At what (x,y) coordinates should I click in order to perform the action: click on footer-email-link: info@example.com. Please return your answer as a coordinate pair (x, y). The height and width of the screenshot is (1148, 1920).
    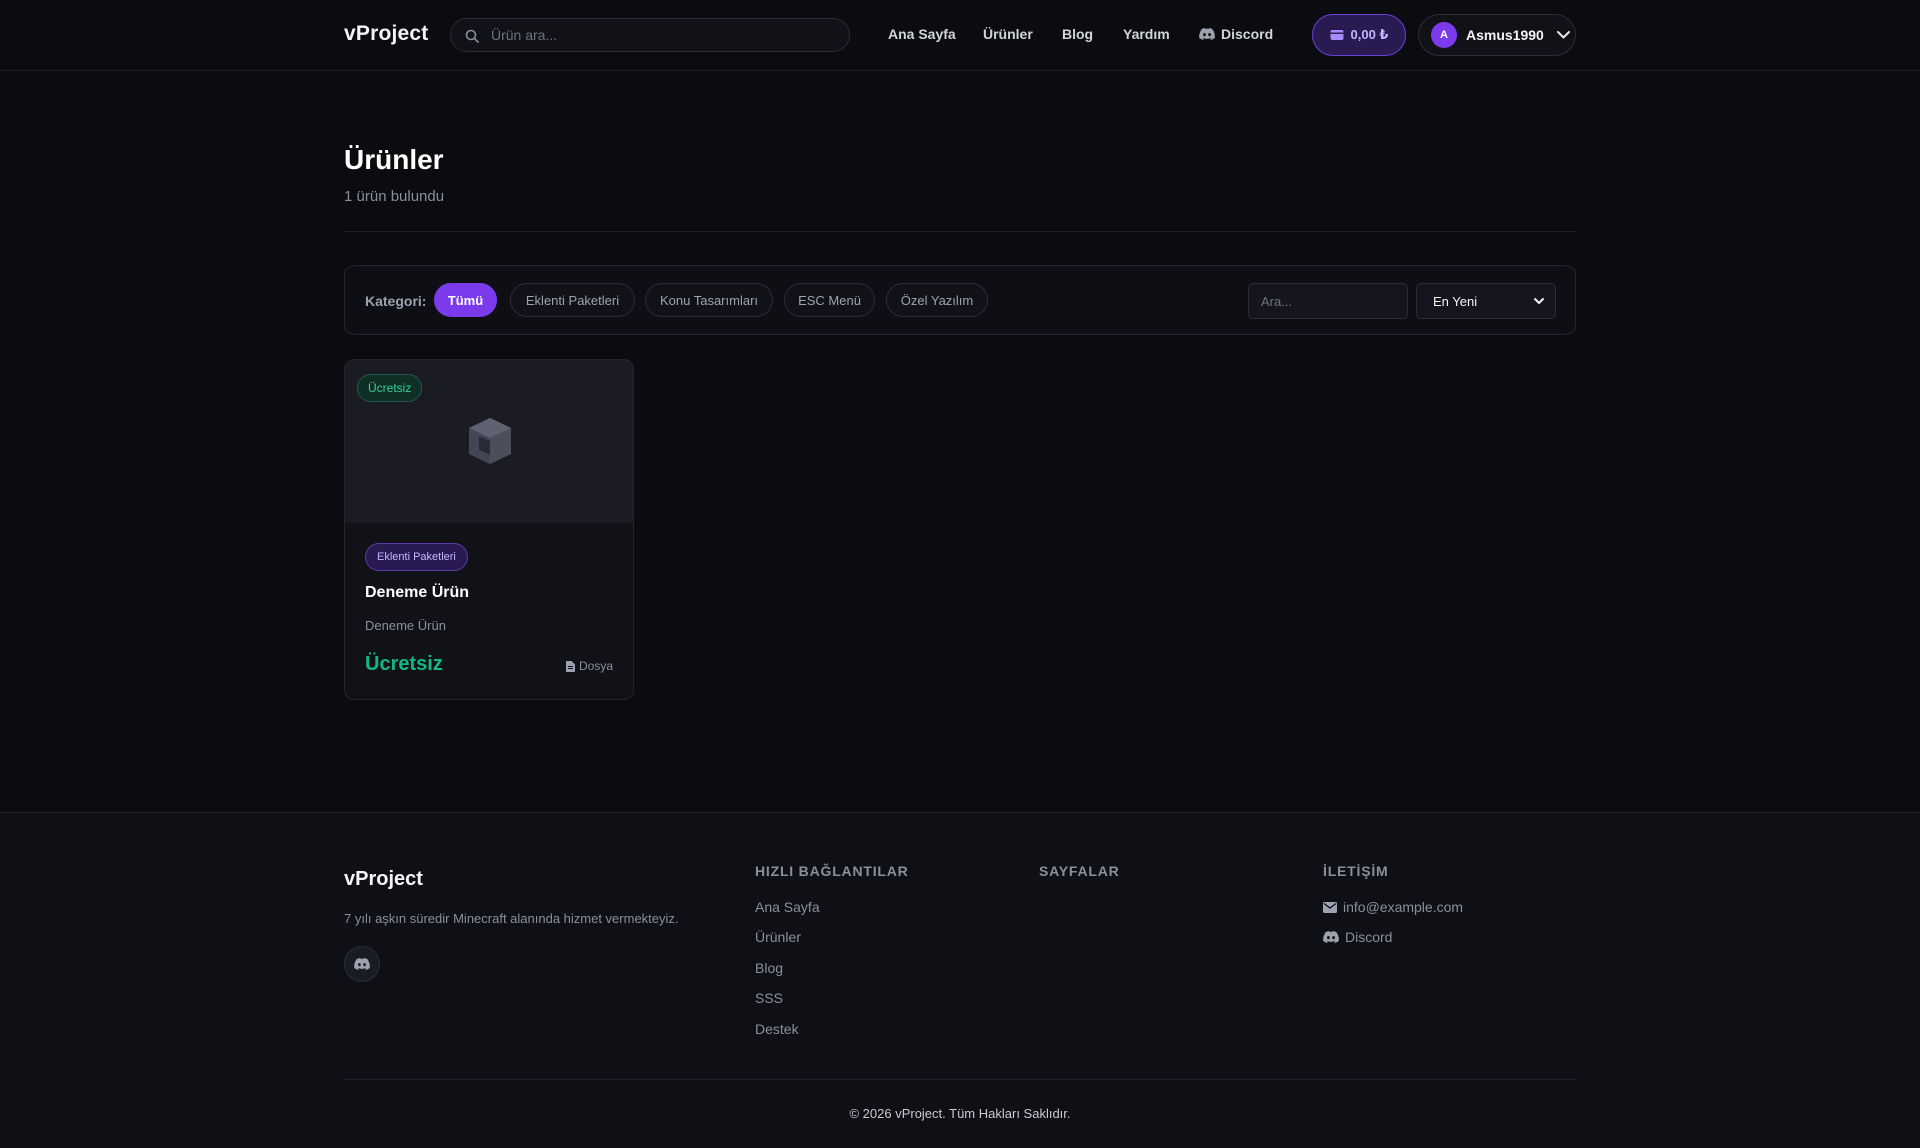
    Looking at the image, I should click on (1393, 907).